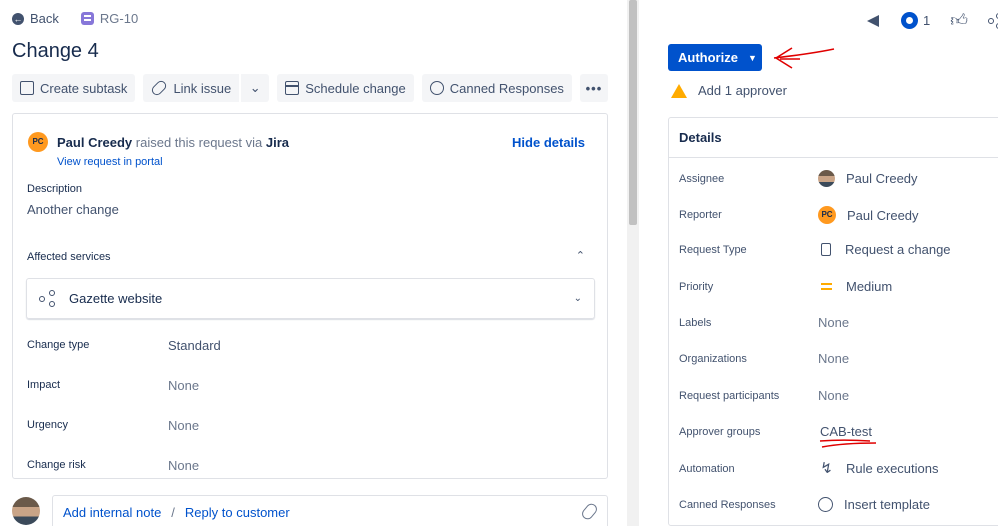 Image resolution: width=998 pixels, height=526 pixels. Describe the element at coordinates (799, 215) in the screenshot. I see `detail-reporter: Reporter PC Paul Creedy` at that location.